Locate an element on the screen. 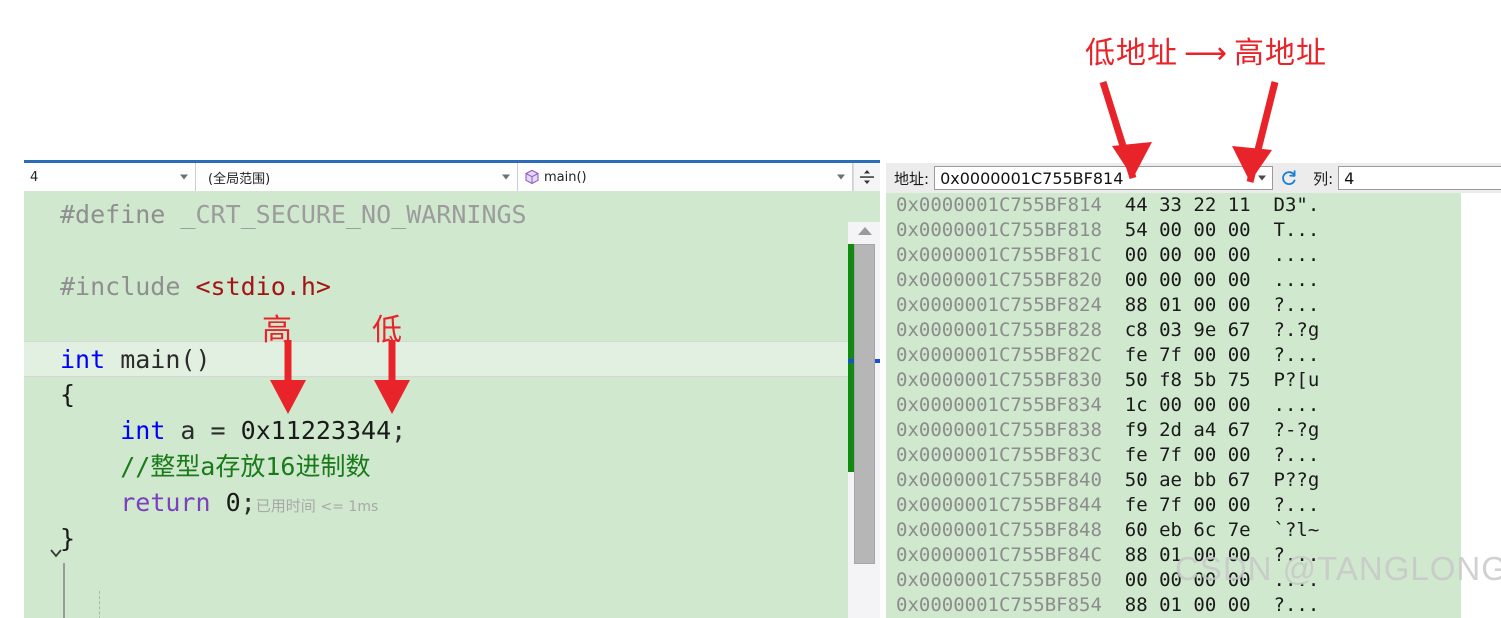 This screenshot has width=1501, height=618. memory-row-address: 0x0000001C755BF818 is located at coordinates (999, 230).